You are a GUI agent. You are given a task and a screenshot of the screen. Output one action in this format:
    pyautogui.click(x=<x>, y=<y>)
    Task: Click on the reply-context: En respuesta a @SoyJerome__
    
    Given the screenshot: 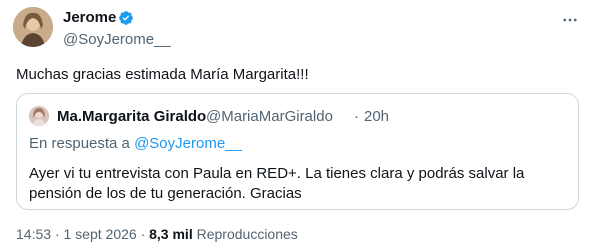 What is the action you would take?
    pyautogui.click(x=135, y=144)
    